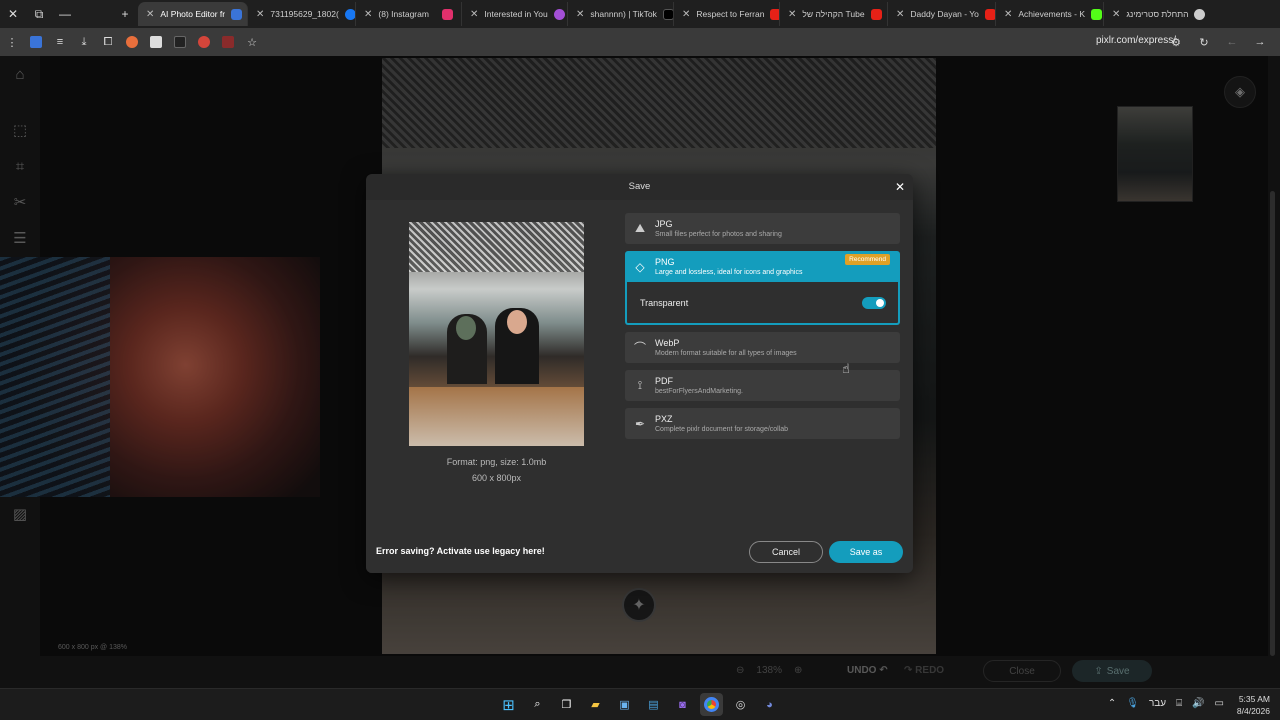 Image resolution: width=1280 pixels, height=720 pixels. Describe the element at coordinates (252, 42) in the screenshot. I see `bookmark-star-icon: ☆` at that location.